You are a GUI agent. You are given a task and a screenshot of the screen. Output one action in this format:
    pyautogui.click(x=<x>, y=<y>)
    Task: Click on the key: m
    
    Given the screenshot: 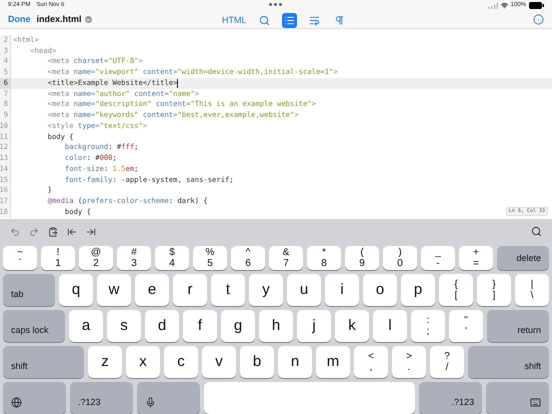 What is the action you would take?
    pyautogui.click(x=333, y=362)
    